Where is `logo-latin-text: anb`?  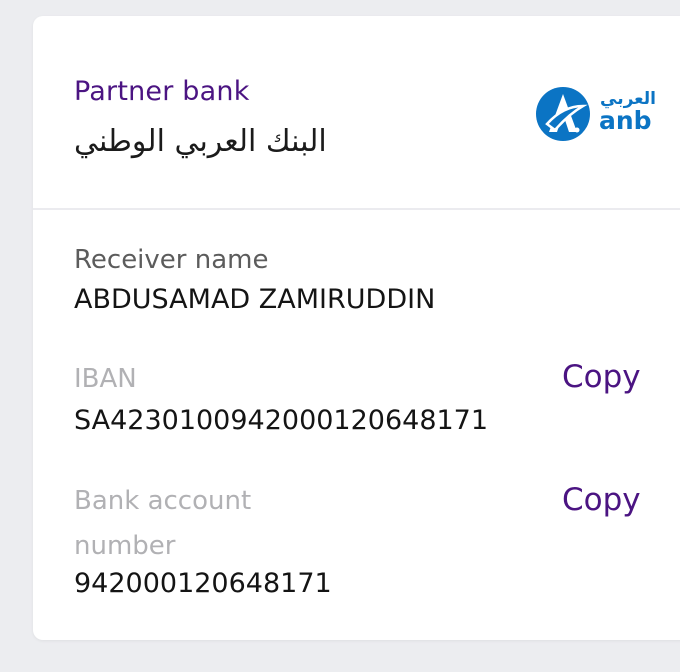 logo-latin-text: anb is located at coordinates (625, 120).